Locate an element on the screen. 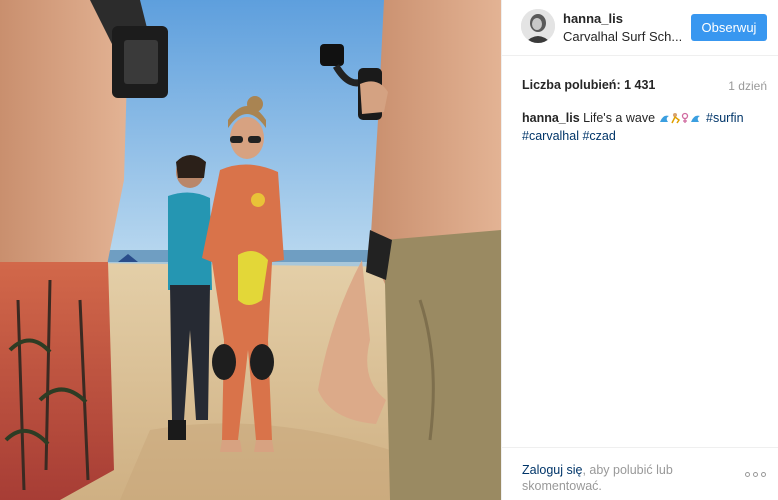  wave-surfer-emoji-icons is located at coordinates (681, 120).